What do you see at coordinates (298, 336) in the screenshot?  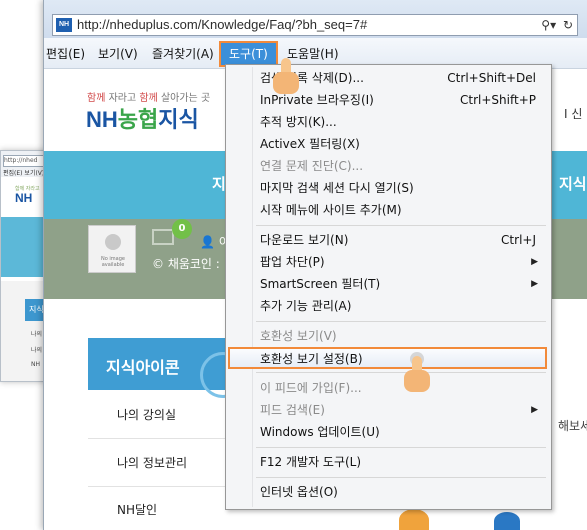 I see `menu-item-compat-view: 호환성 보기(V)` at bounding box center [298, 336].